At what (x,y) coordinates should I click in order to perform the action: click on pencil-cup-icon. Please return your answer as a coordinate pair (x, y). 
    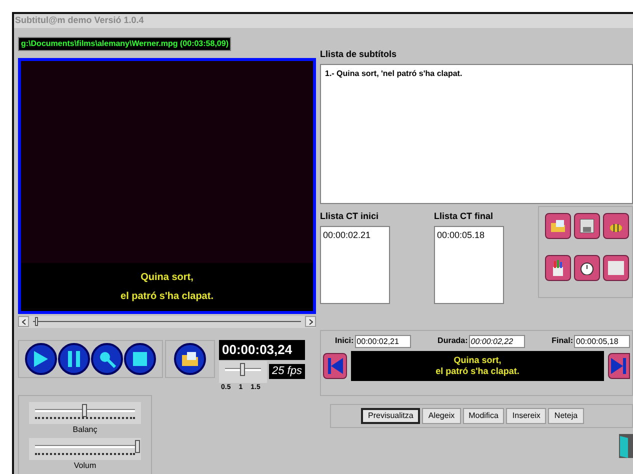
    Looking at the image, I should click on (558, 268).